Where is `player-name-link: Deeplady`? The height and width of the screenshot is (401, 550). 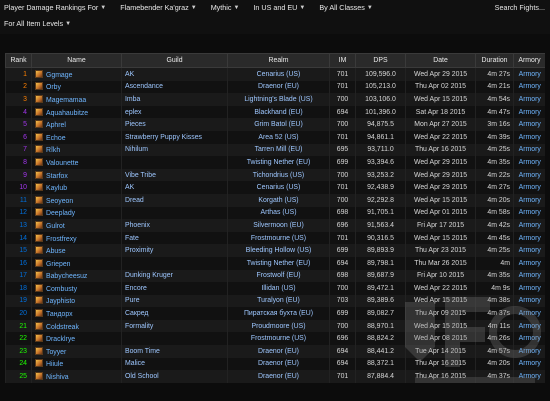
player-name-link: Deeplady is located at coordinates (60, 213).